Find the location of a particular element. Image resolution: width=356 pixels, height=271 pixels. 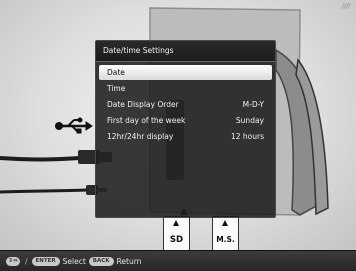

menu-item-label: 12hr/24hr display is located at coordinates (140, 136).